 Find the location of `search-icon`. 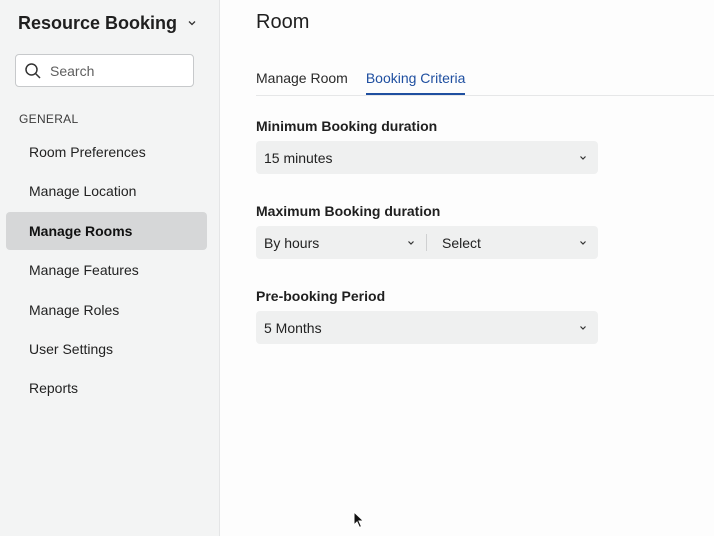

search-icon is located at coordinates (33, 71).